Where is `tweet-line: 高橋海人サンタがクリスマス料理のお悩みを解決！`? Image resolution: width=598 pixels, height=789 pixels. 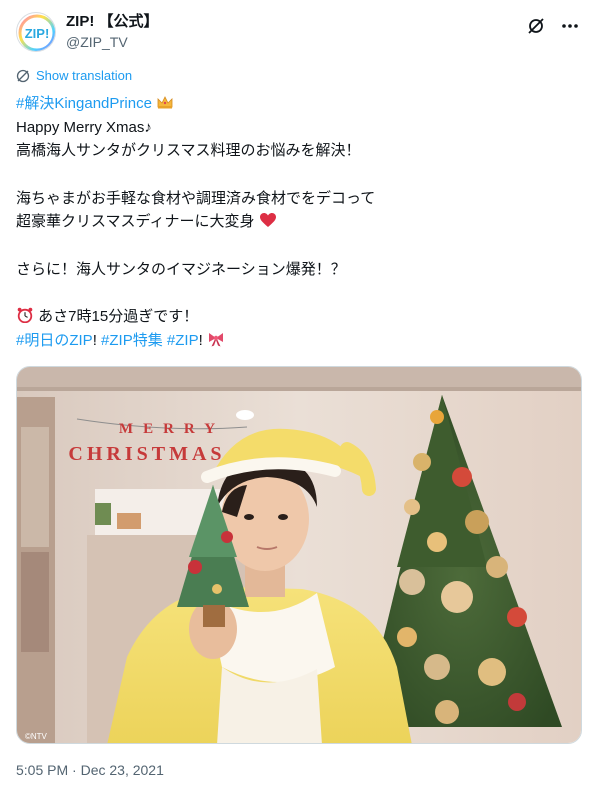 tweet-line: 高橋海人サンタがクリスマス料理のお悩みを解決！ is located at coordinates (188, 151).